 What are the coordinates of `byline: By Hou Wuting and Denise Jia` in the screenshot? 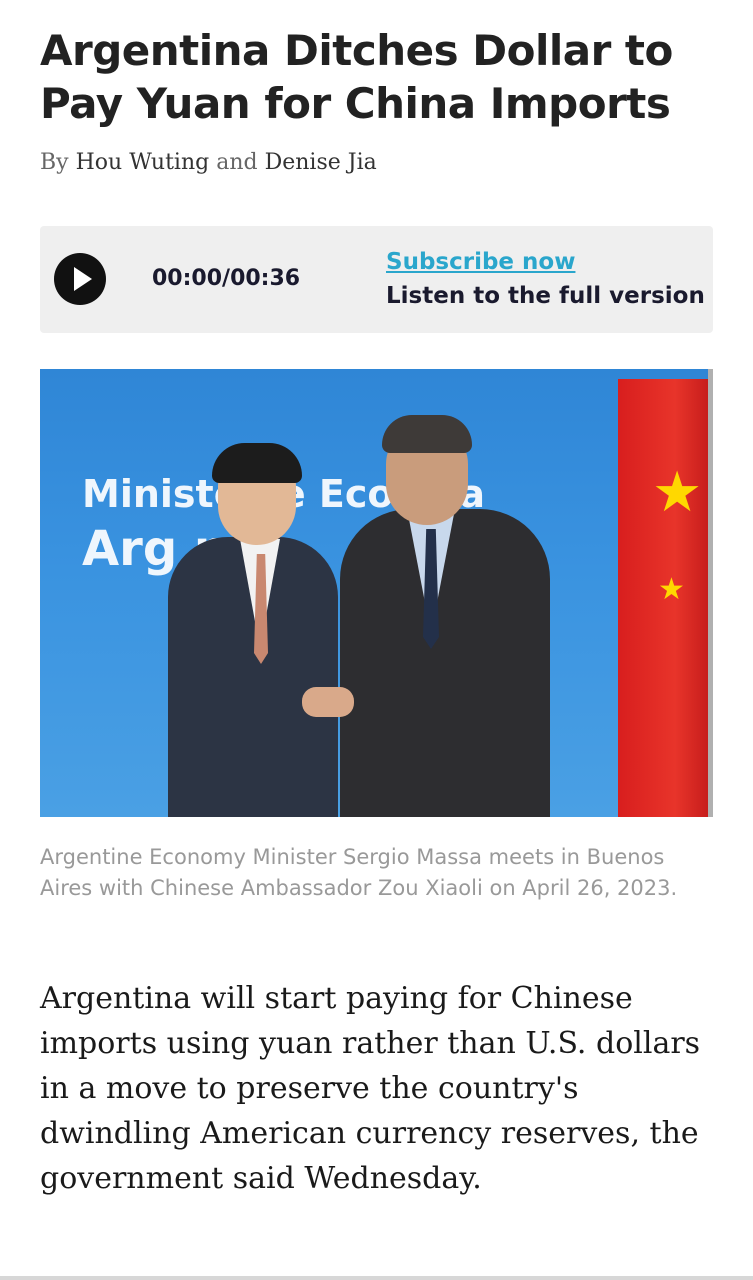 It's located at (208, 162).